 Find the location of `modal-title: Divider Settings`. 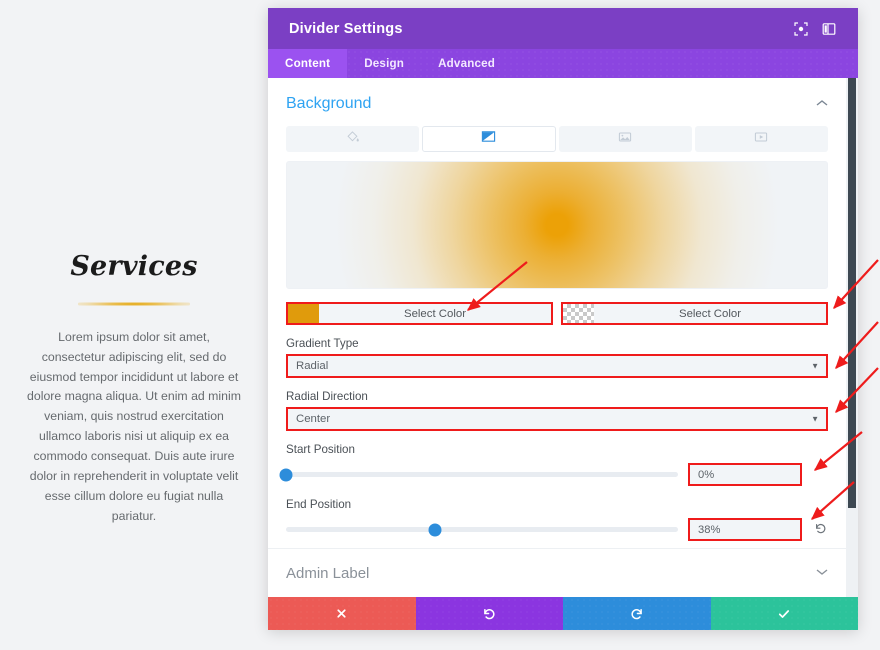

modal-title: Divider Settings is located at coordinates (346, 28).